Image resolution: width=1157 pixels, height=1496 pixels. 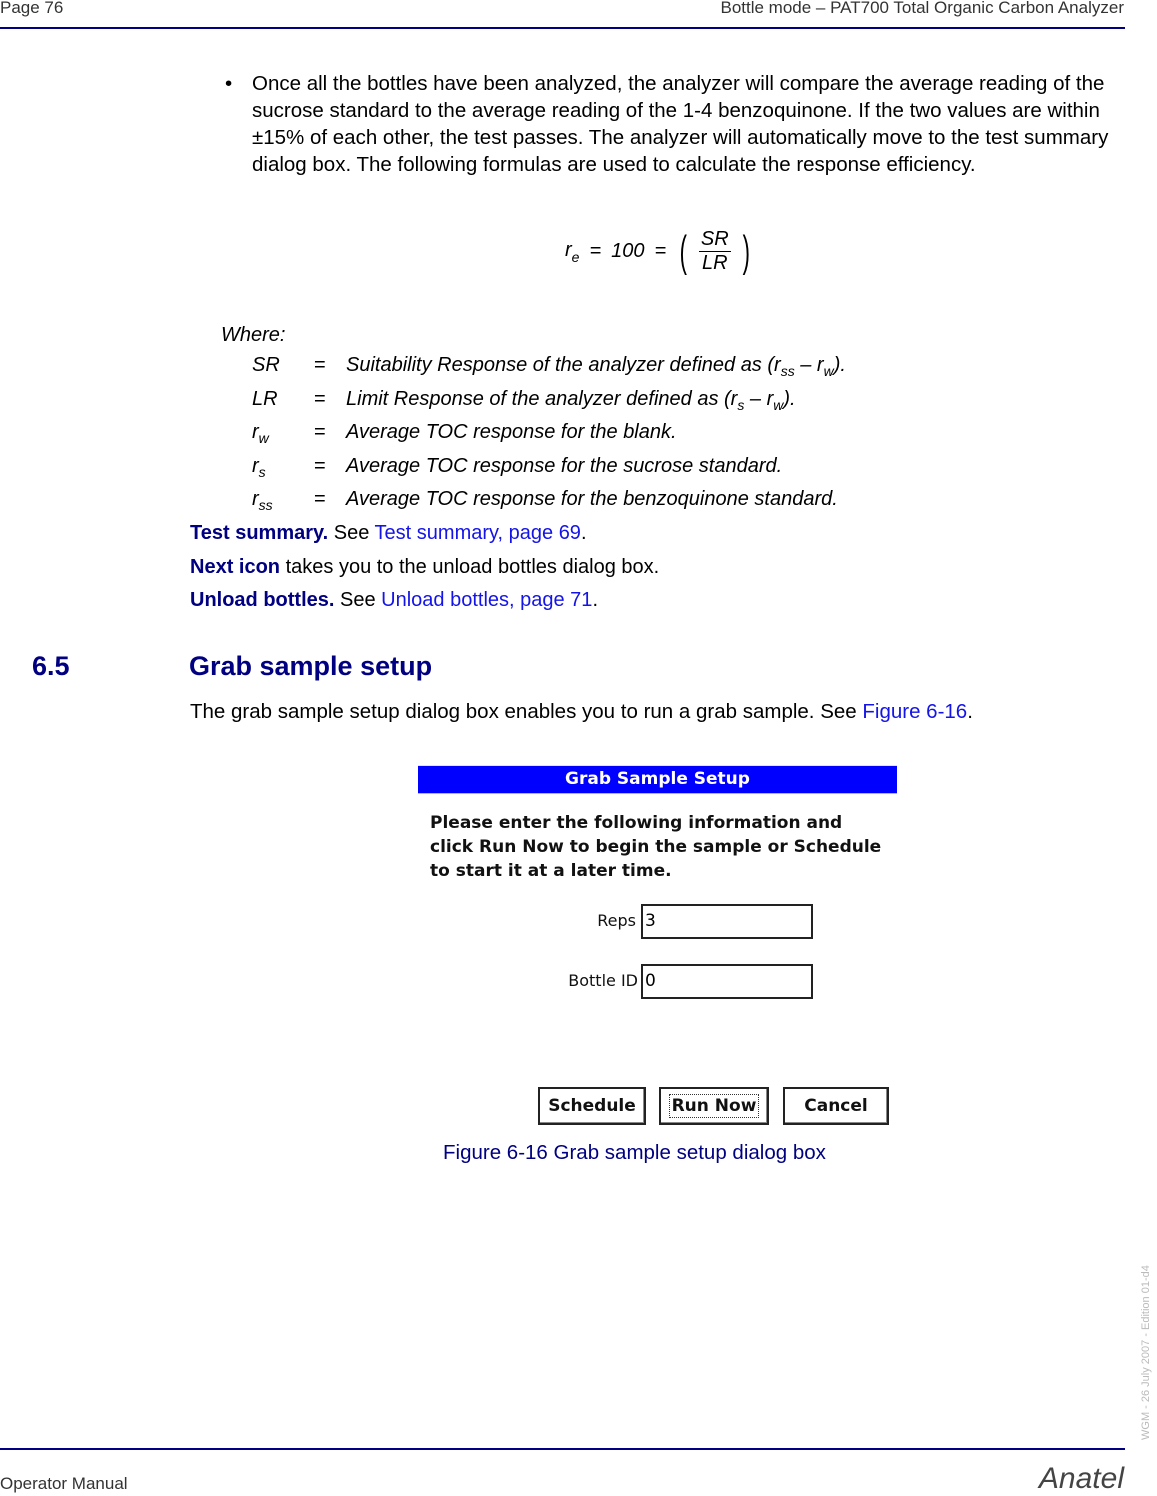 I want to click on intro-tail: ., so click(x=970, y=711).